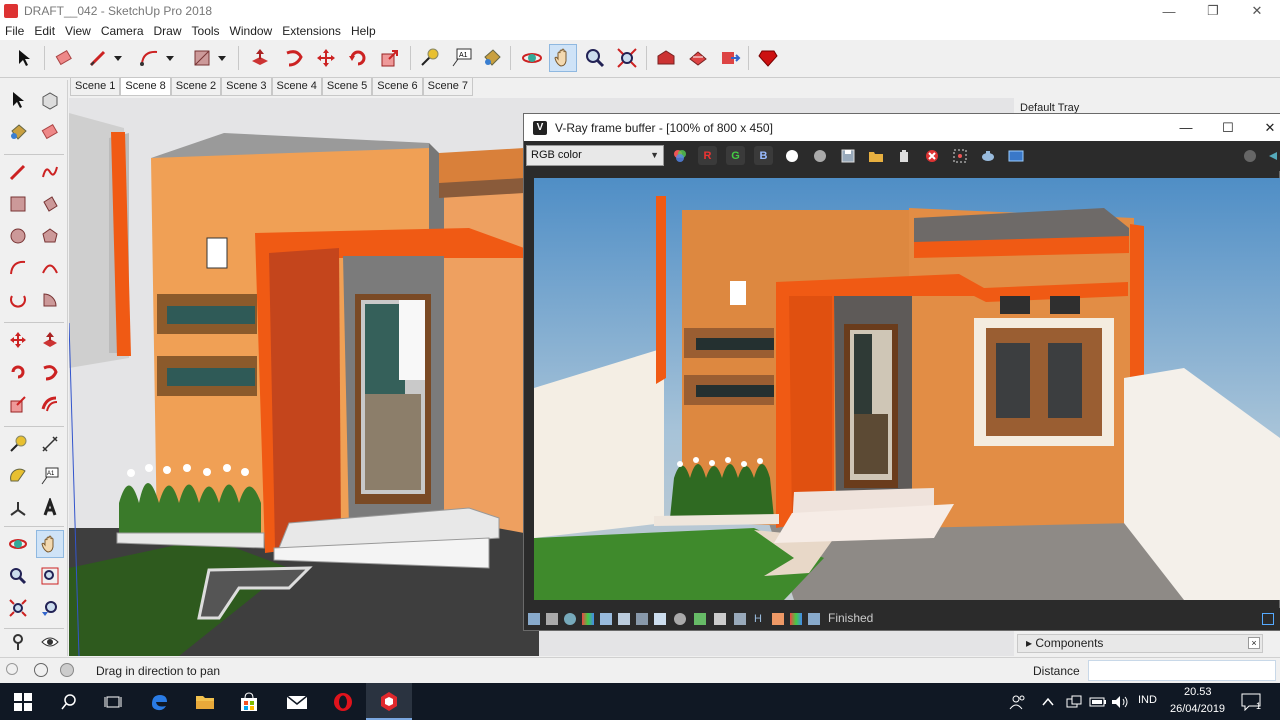 The height and width of the screenshot is (720, 1280). I want to click on arc-dropdown-chevron-down-icon, so click(170, 58).